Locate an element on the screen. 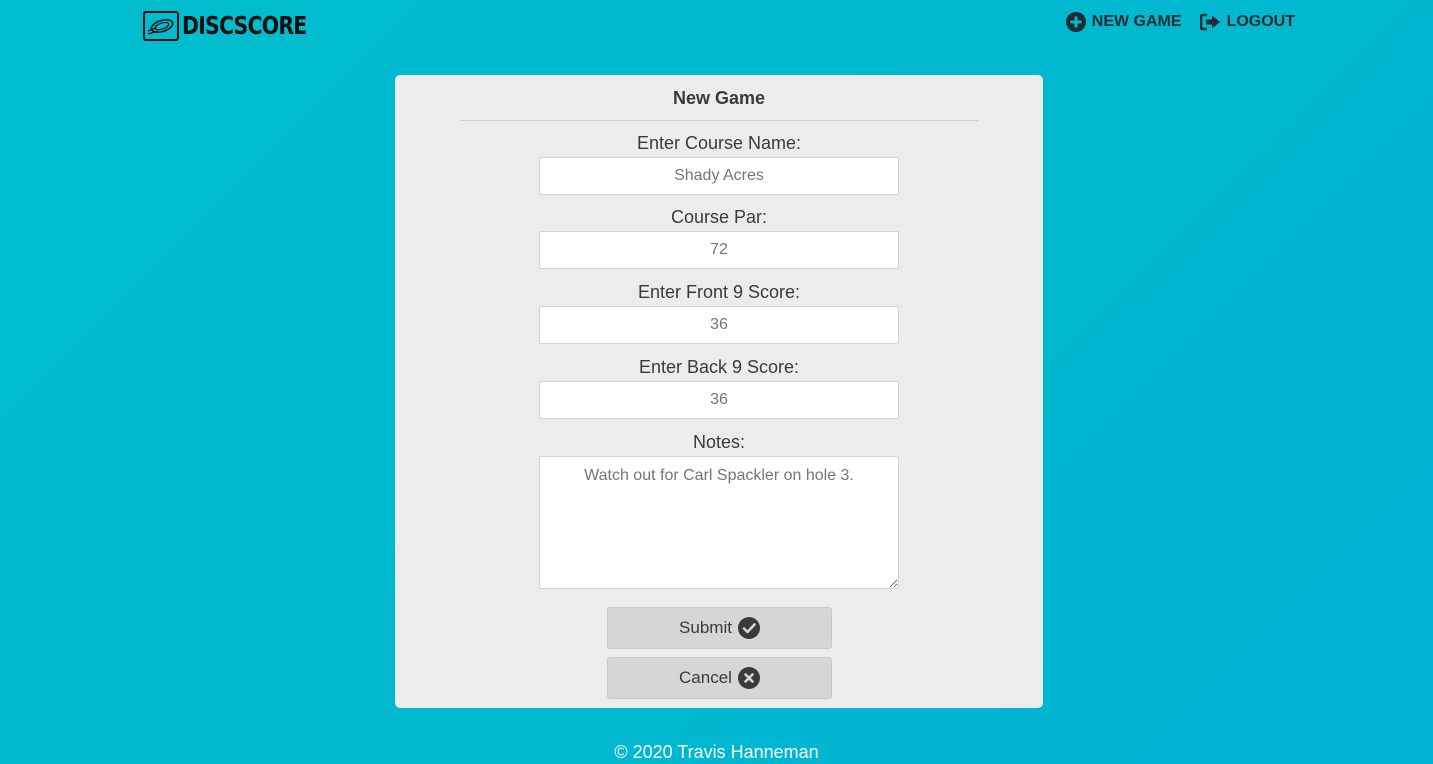 The height and width of the screenshot is (764, 1433). cancel-label: Cancel is located at coordinates (705, 677).